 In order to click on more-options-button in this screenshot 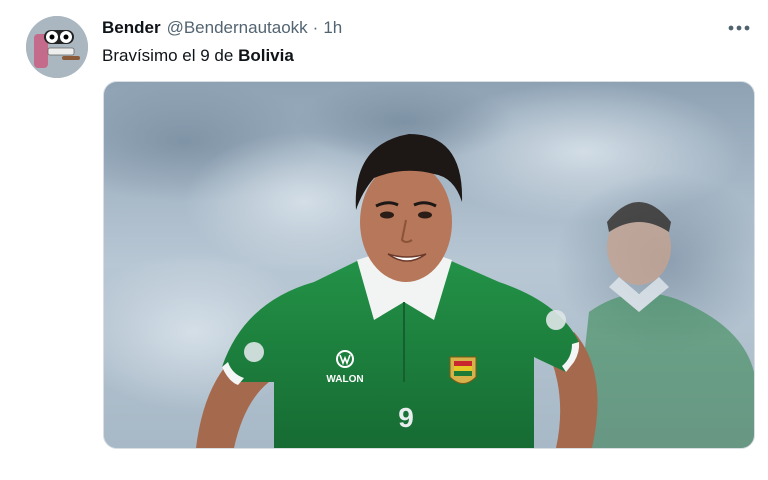, I will do `click(739, 28)`.